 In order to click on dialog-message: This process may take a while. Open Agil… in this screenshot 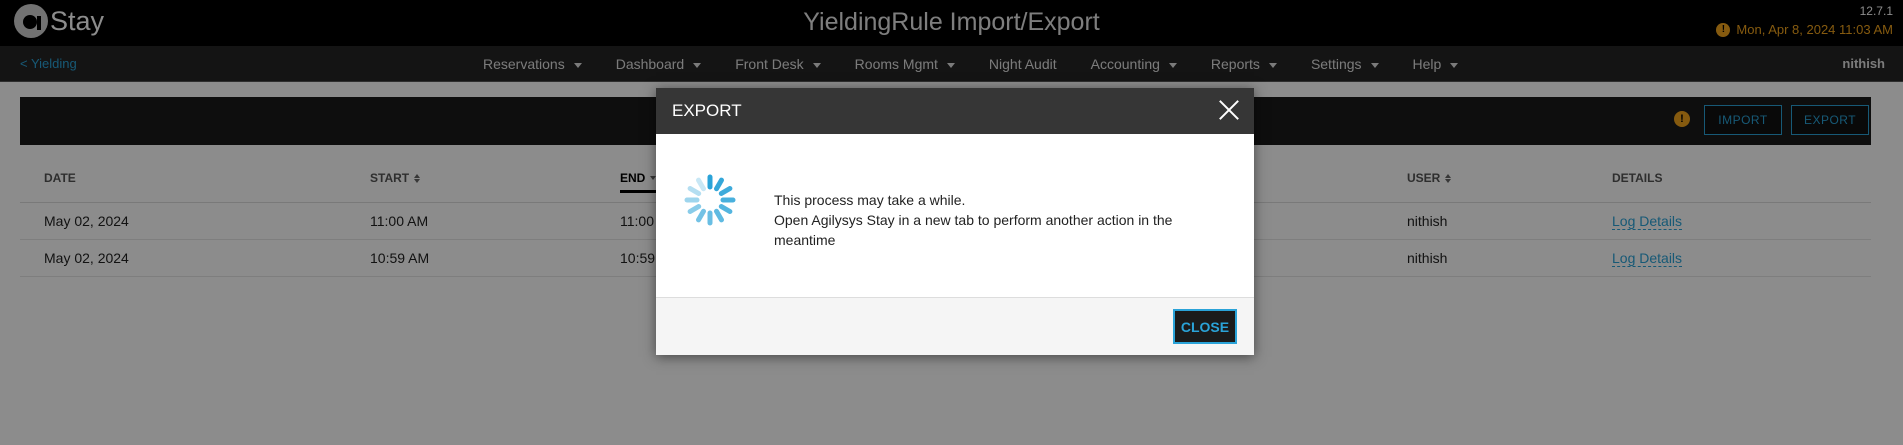, I will do `click(984, 220)`.